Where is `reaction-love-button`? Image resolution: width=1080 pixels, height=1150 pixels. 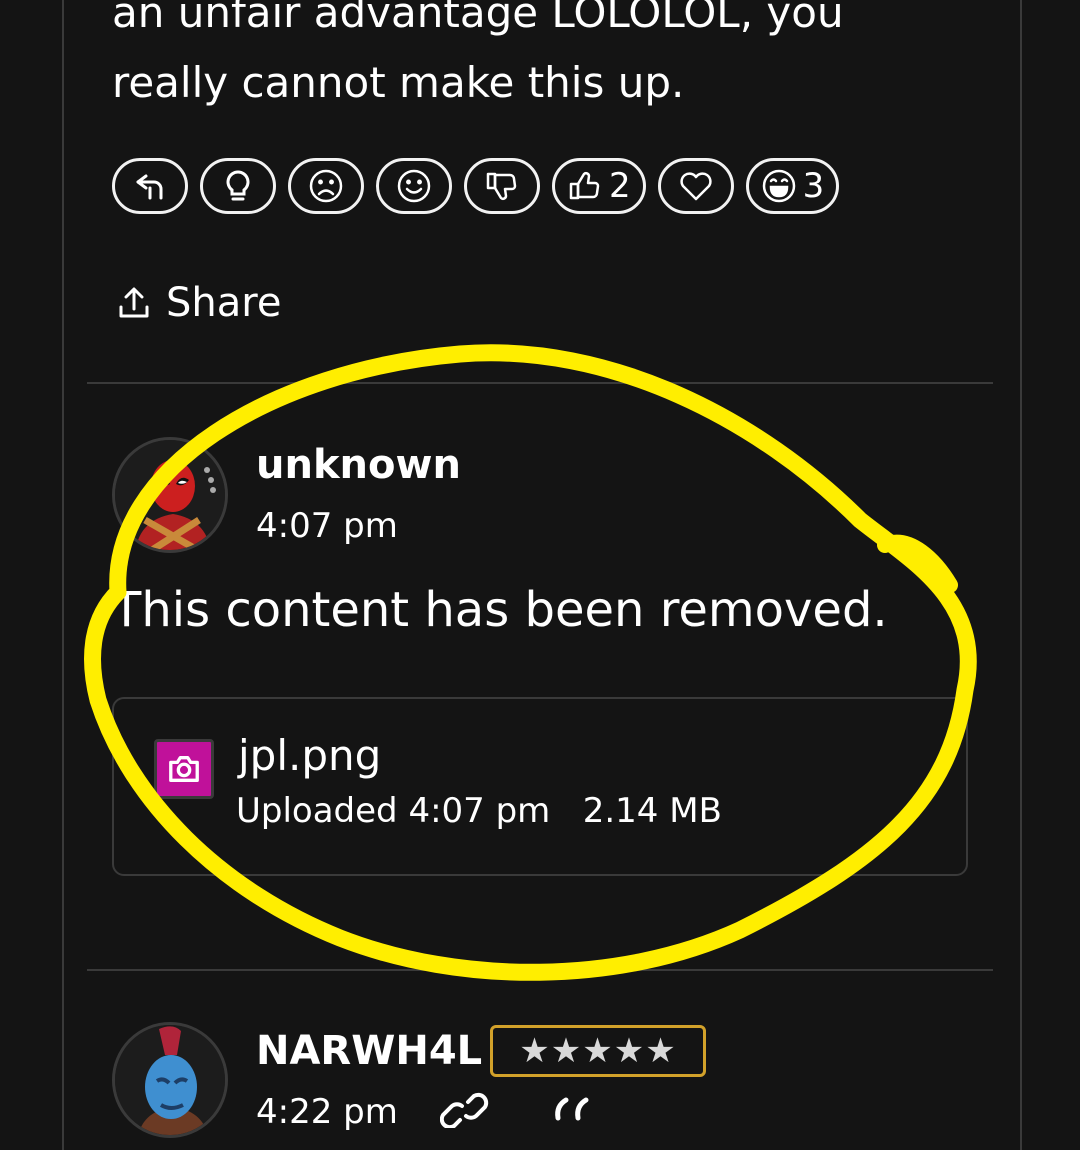
reaction-love-button is located at coordinates (695, 186).